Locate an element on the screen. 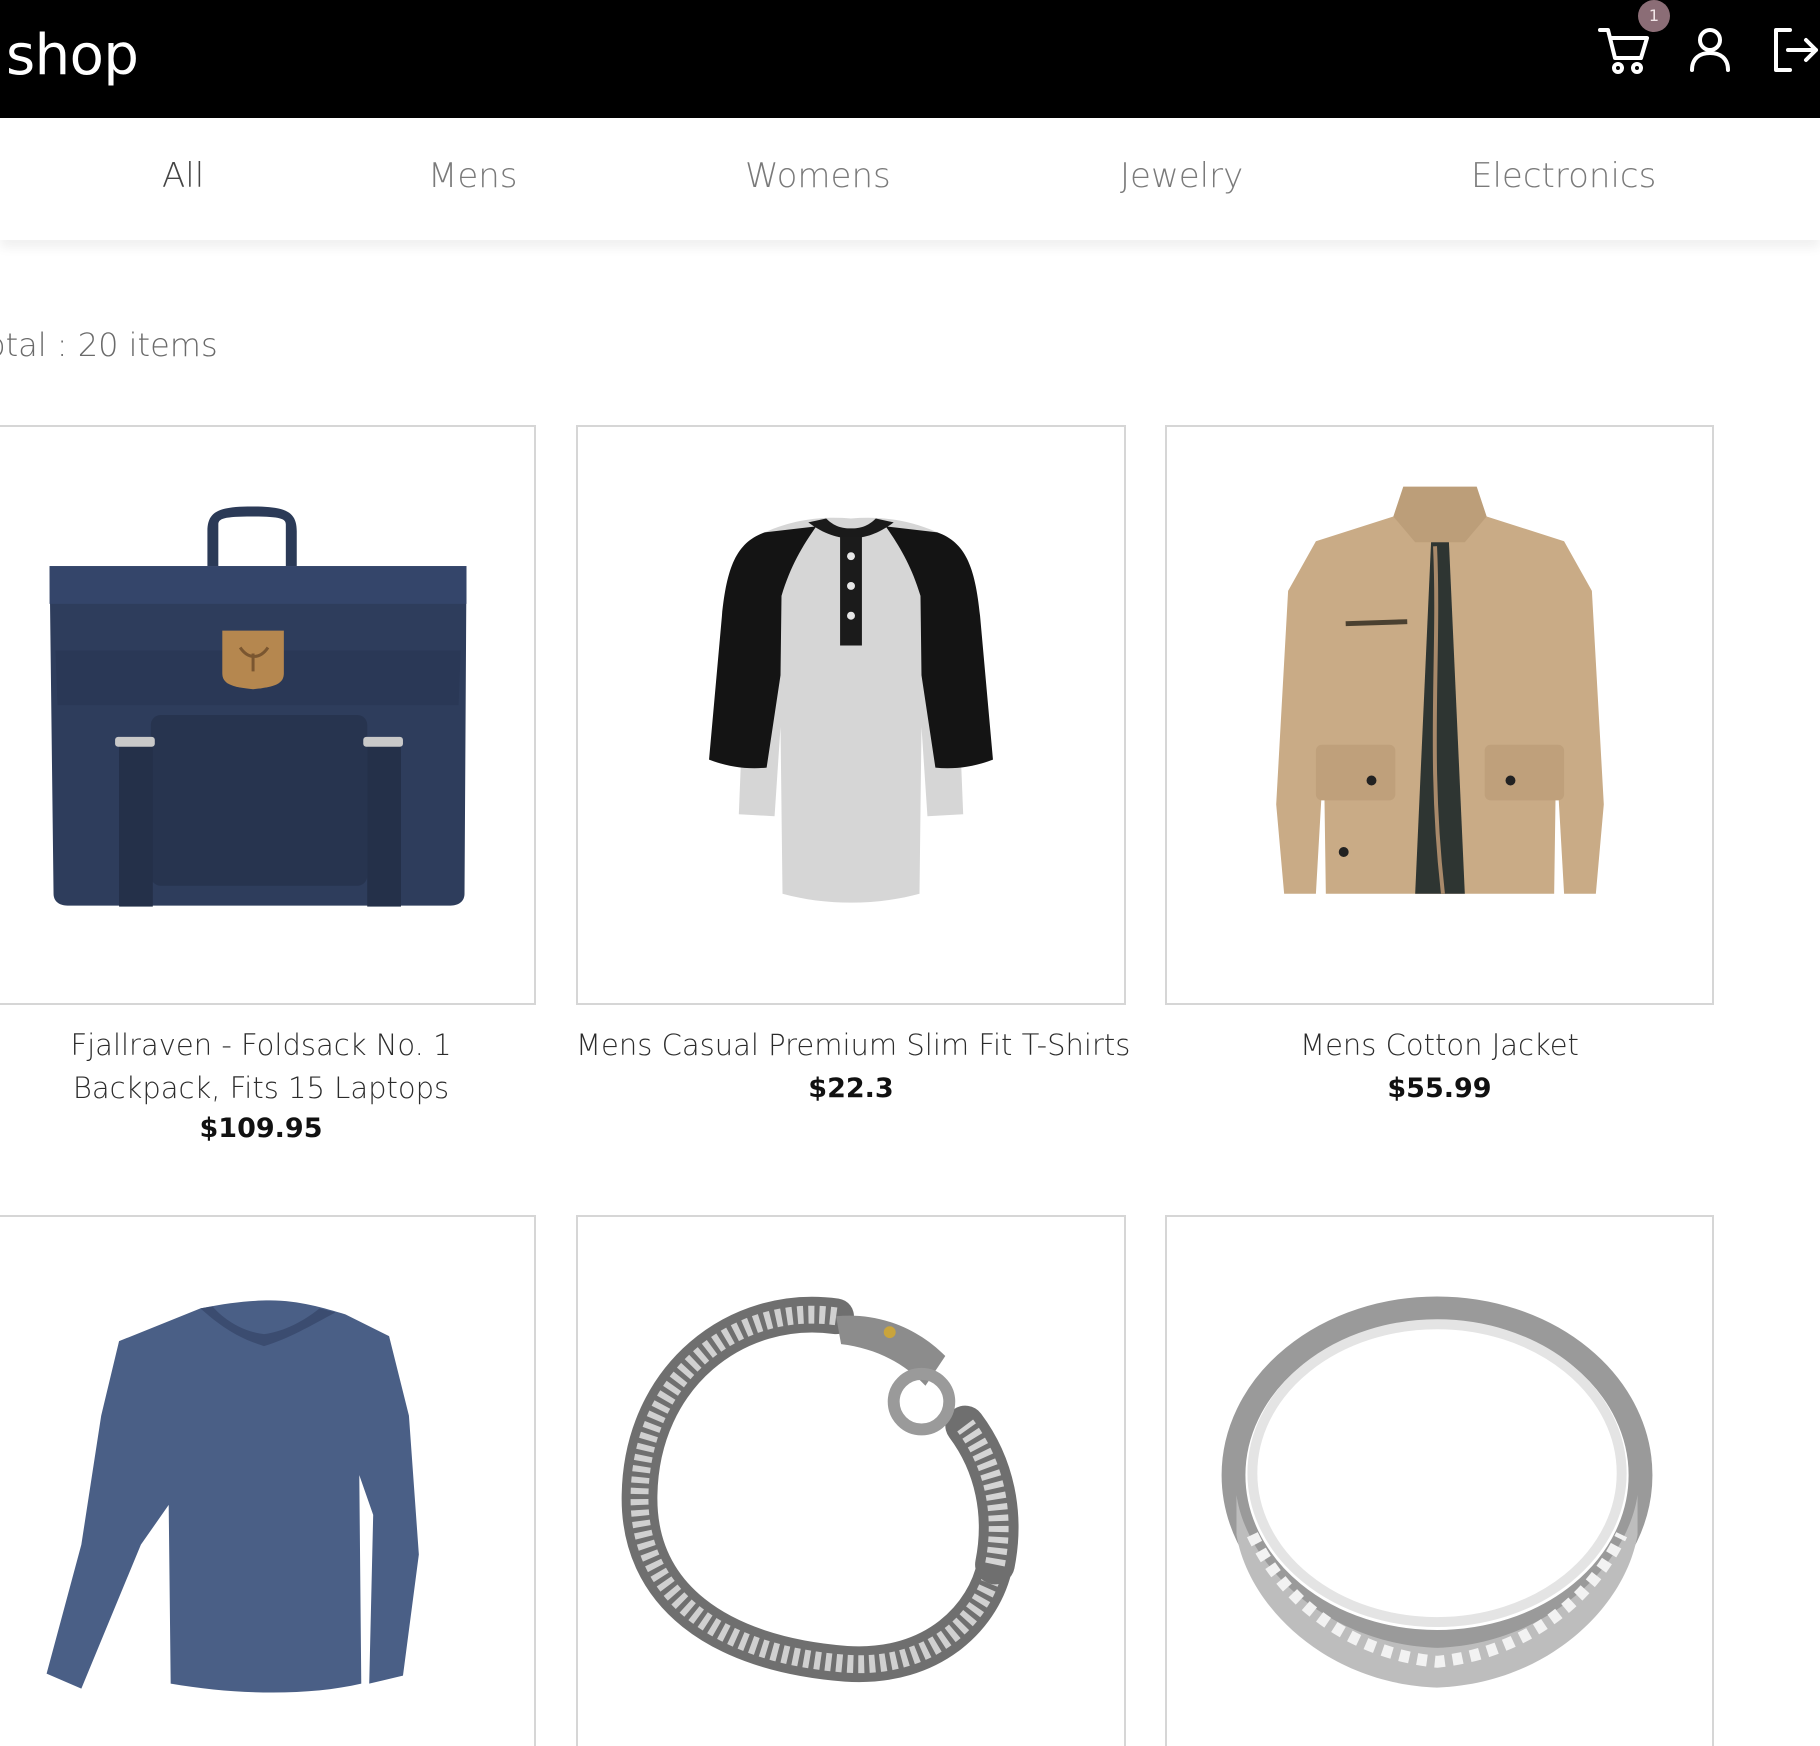 The height and width of the screenshot is (1746, 1820). cart-count-badge: 1 is located at coordinates (1654, 16).